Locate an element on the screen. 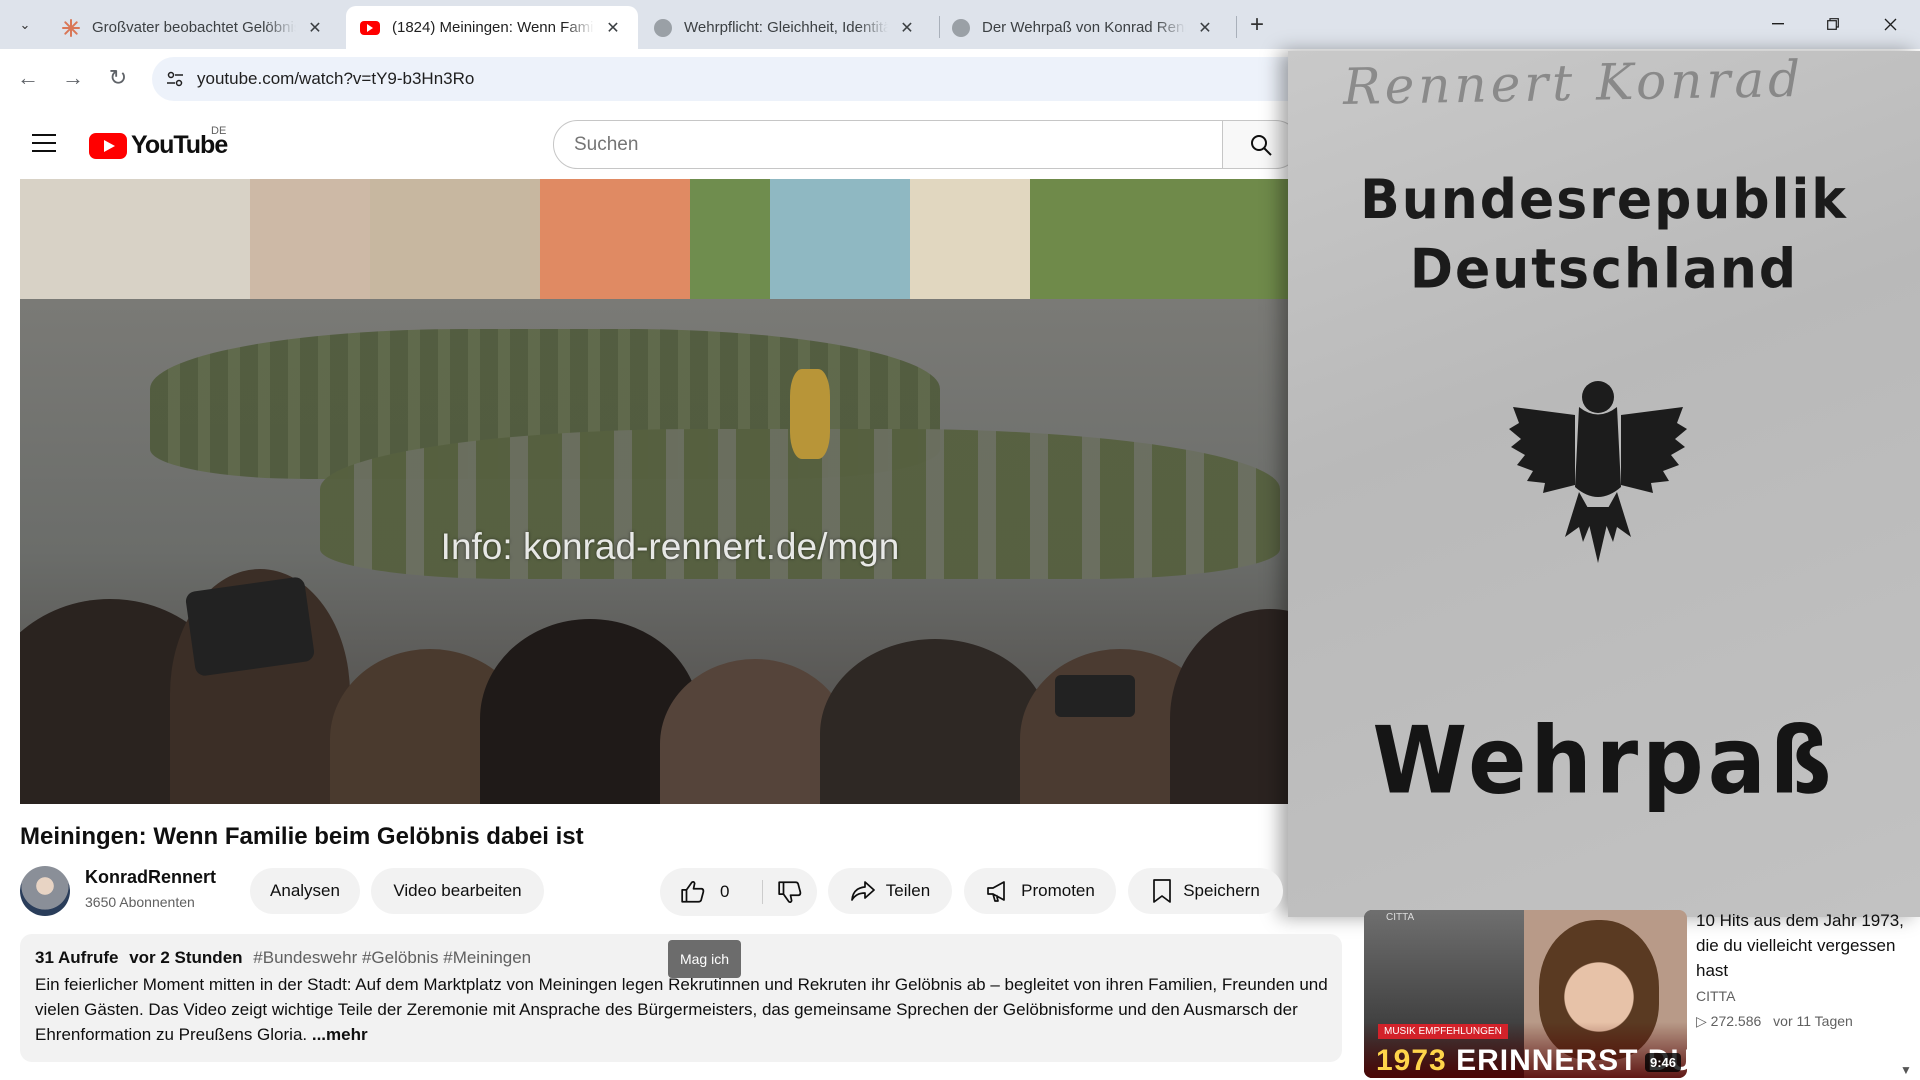 This screenshot has width=1920, height=1080. minimize-button is located at coordinates (1778, 24).